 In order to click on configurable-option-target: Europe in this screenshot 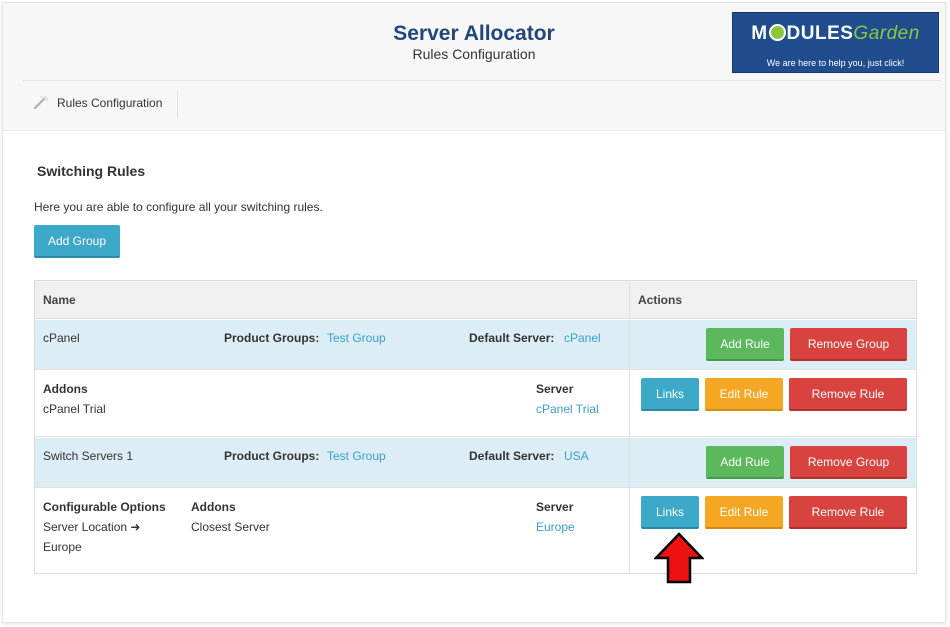, I will do `click(62, 547)`.